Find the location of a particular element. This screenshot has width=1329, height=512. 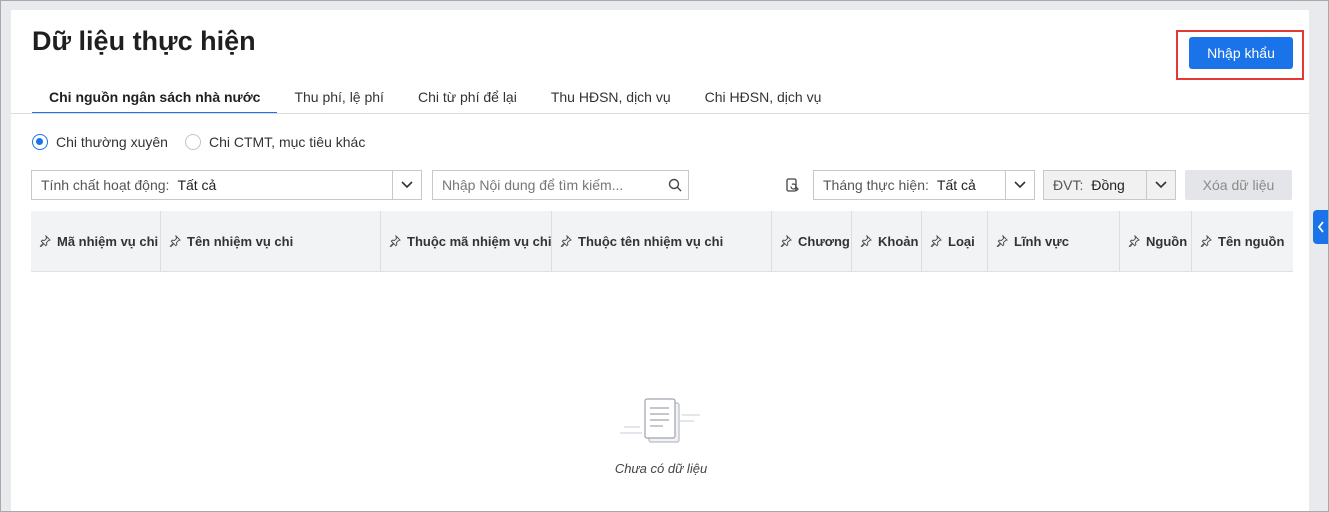

column-header-task-name: Tên nhiệm vụ chi is located at coordinates (271, 241).